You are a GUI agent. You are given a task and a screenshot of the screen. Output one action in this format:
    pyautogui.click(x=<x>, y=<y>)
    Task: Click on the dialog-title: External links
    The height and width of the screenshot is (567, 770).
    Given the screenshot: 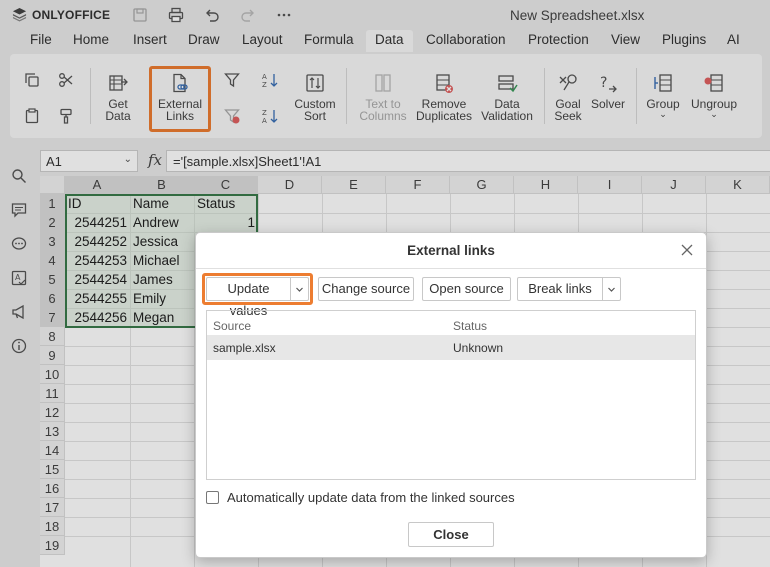 What is the action you would take?
    pyautogui.click(x=451, y=250)
    